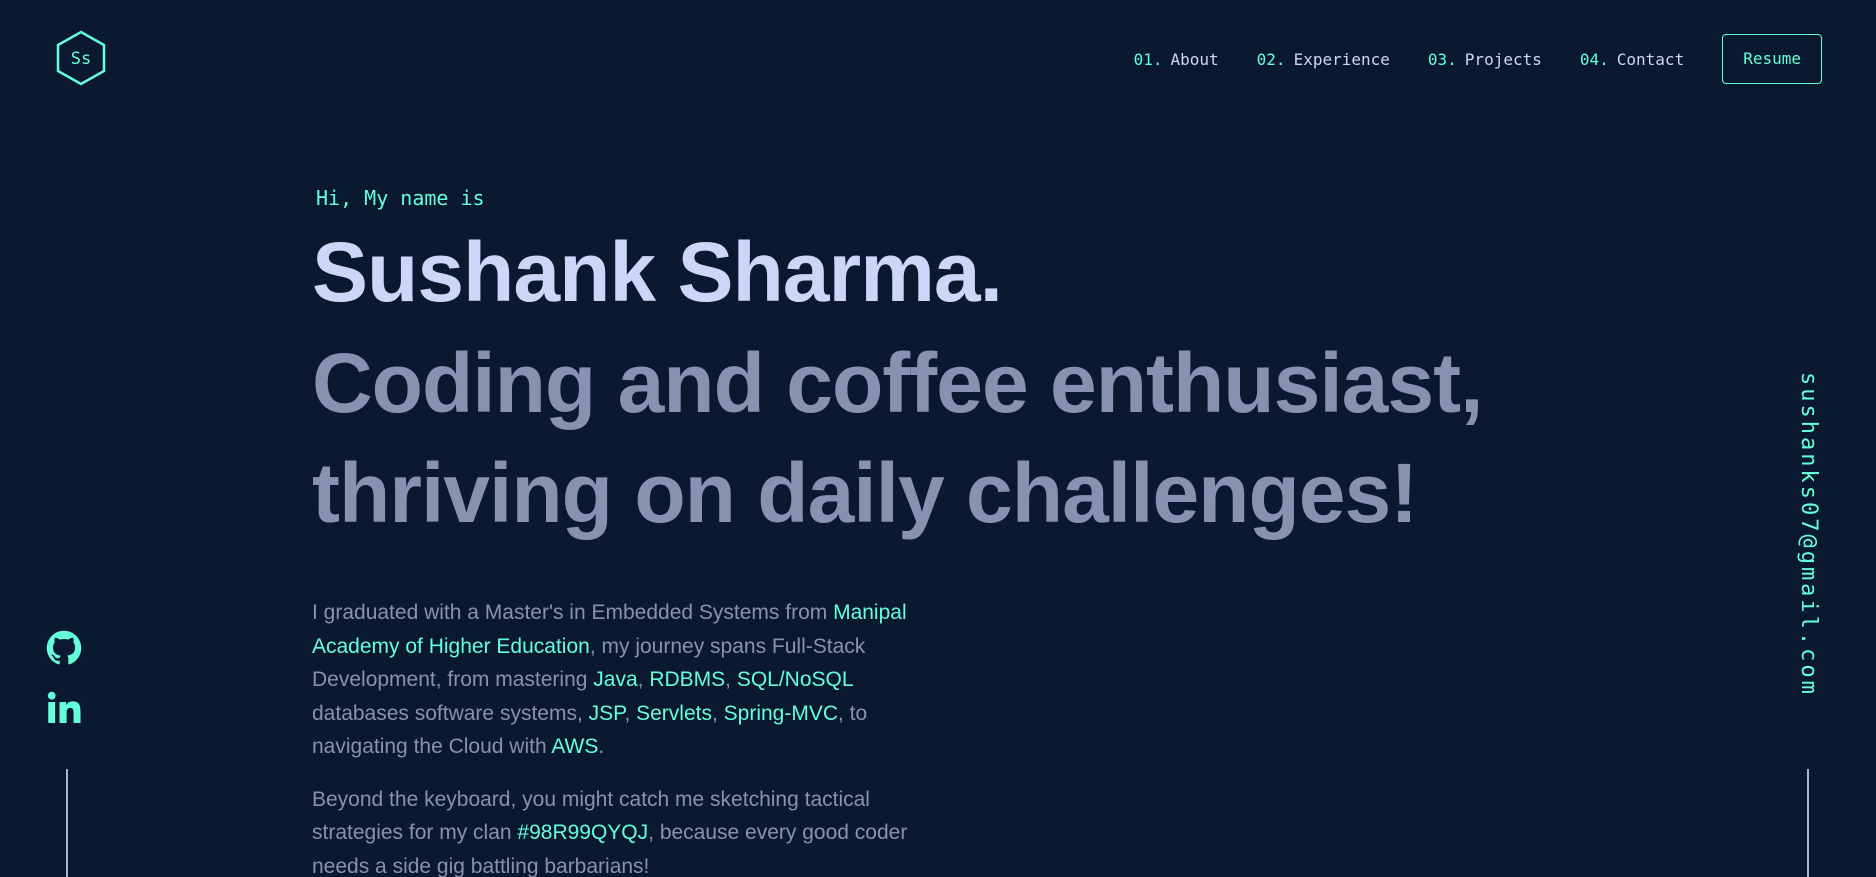 This screenshot has height=877, width=1876. Describe the element at coordinates (781, 713) in the screenshot. I see `highlight-spring-mvc: Spring-MVC` at that location.